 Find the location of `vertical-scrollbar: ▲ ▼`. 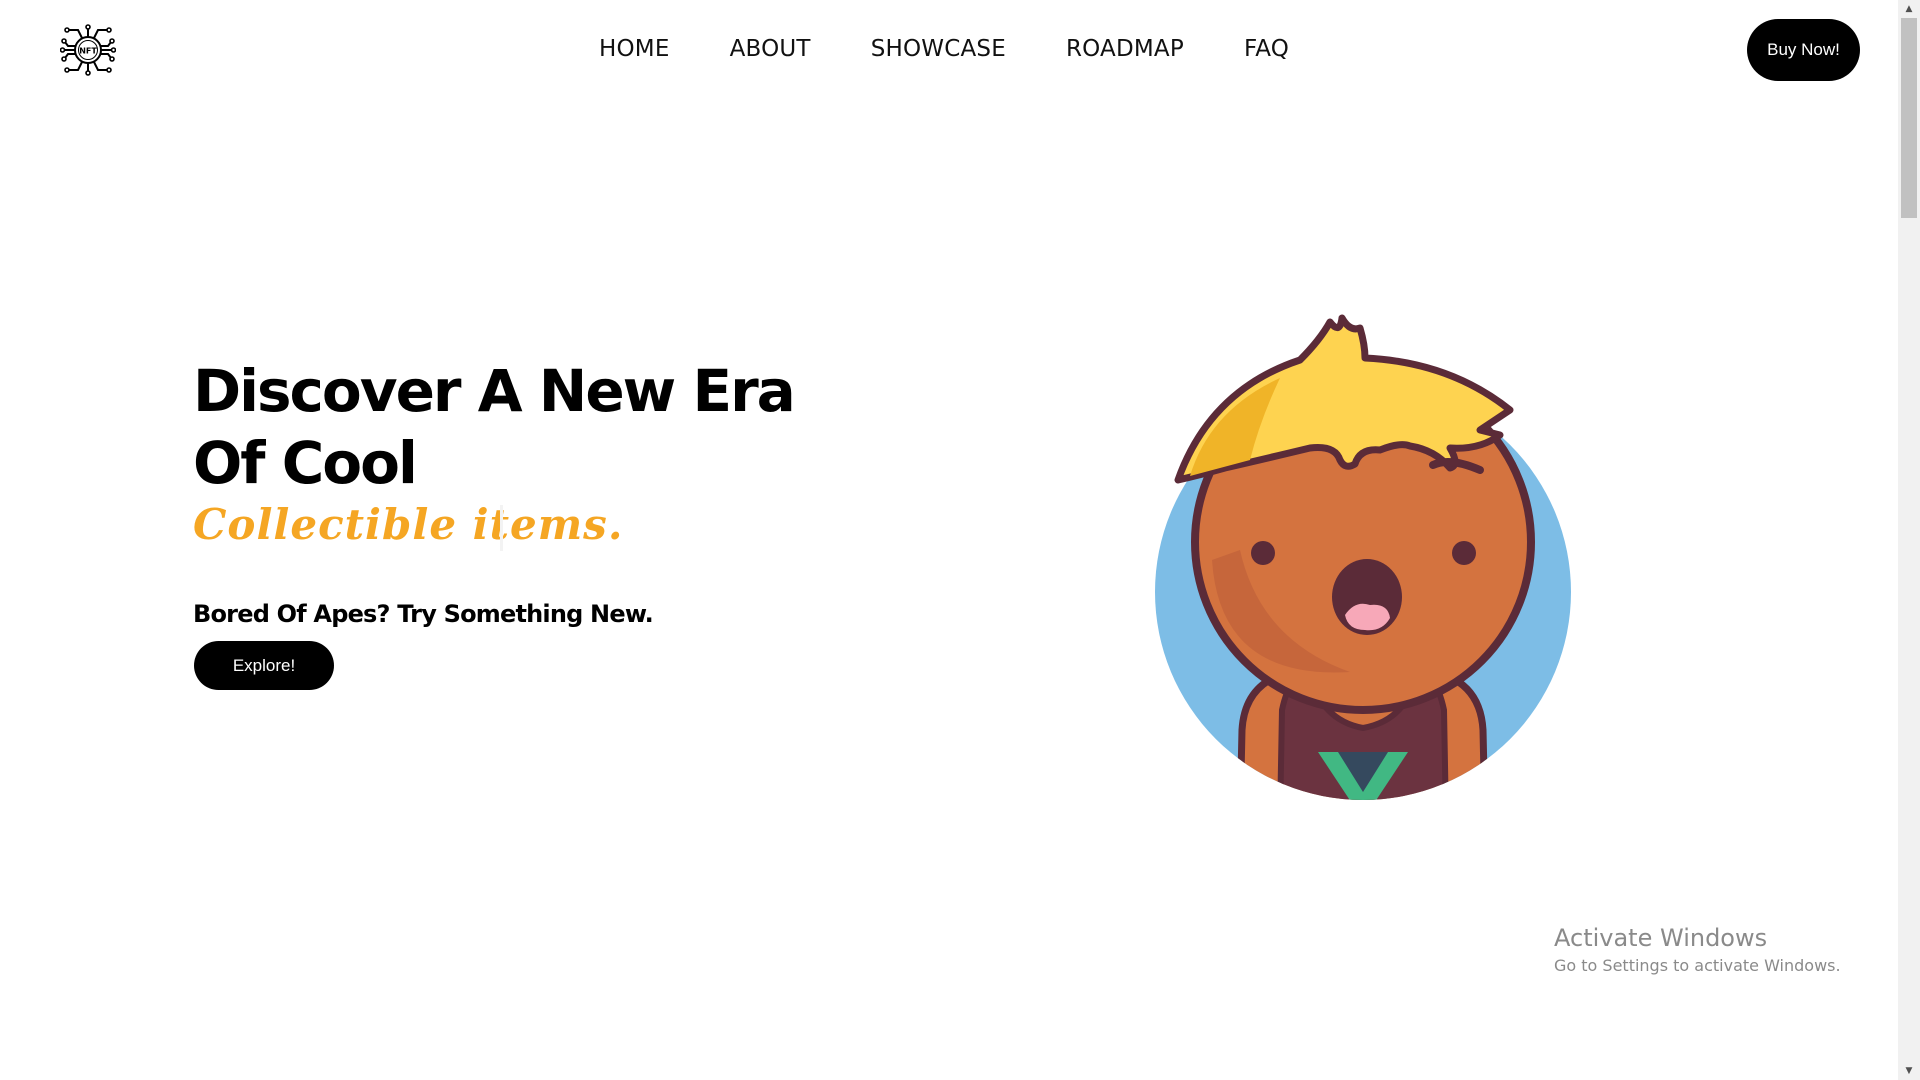

vertical-scrollbar: ▲ ▼ is located at coordinates (1909, 540).